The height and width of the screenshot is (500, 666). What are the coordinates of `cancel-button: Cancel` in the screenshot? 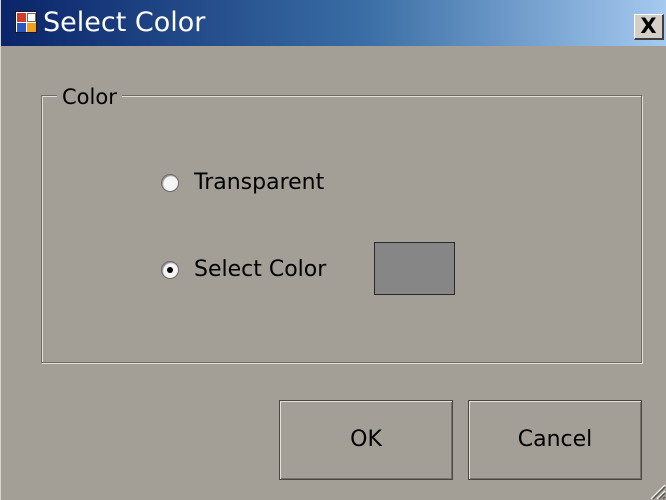 It's located at (555, 440).